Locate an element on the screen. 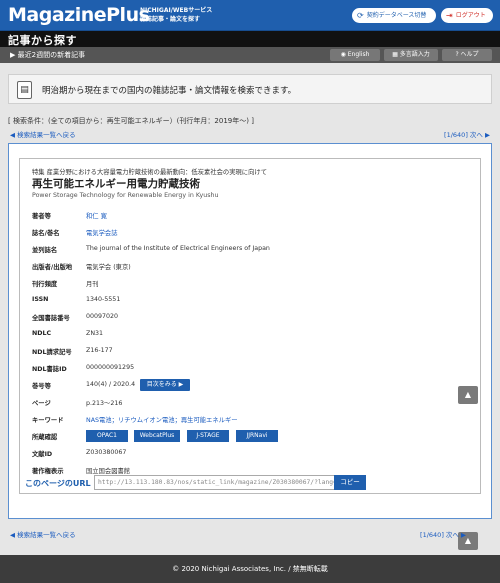 This screenshot has width=500, height=583. field-label: 巻号等 is located at coordinates (41, 386).